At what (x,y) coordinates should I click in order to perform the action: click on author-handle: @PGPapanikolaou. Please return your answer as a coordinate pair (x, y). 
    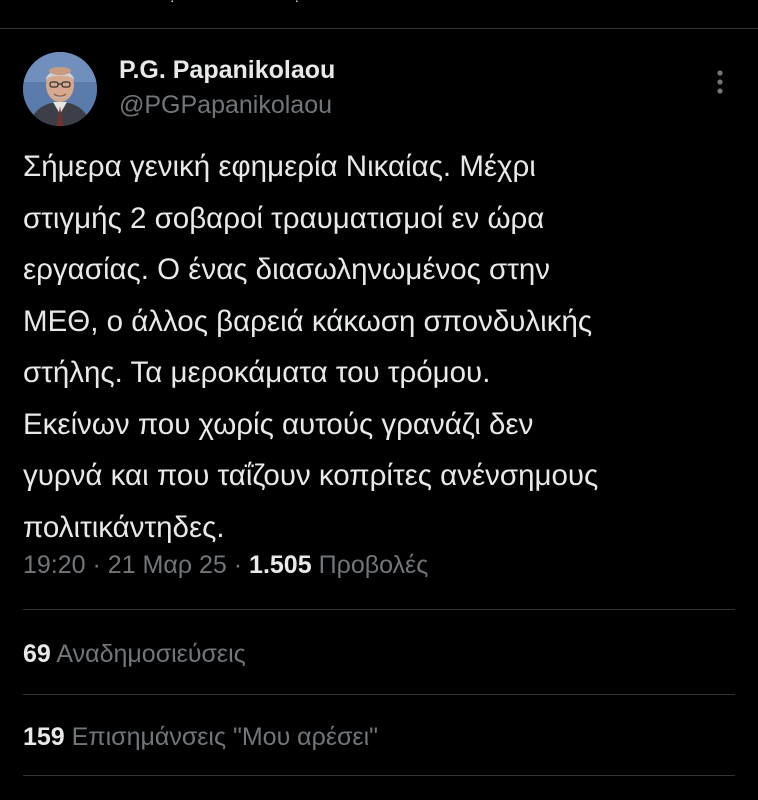
    Looking at the image, I should click on (225, 105).